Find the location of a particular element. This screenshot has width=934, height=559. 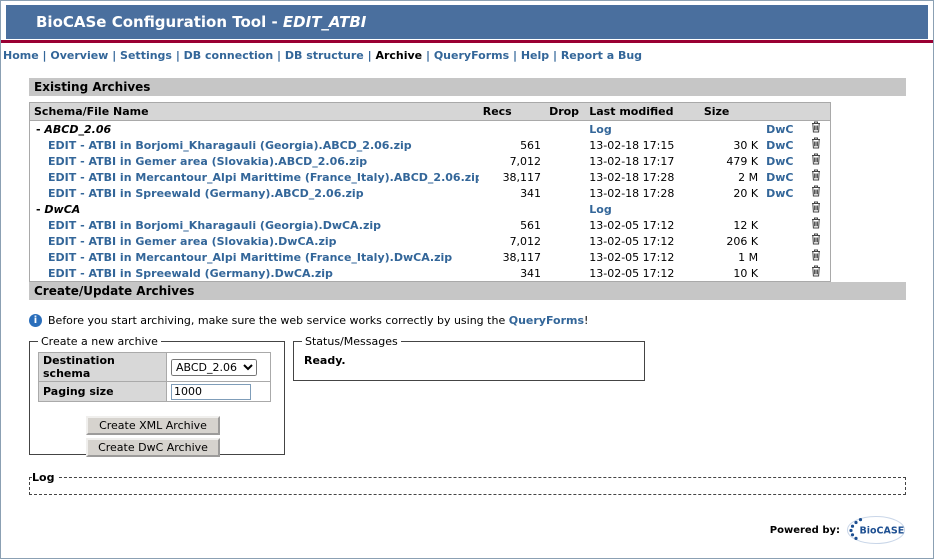

footer: Powered by: BioCASE is located at coordinates (467, 530).